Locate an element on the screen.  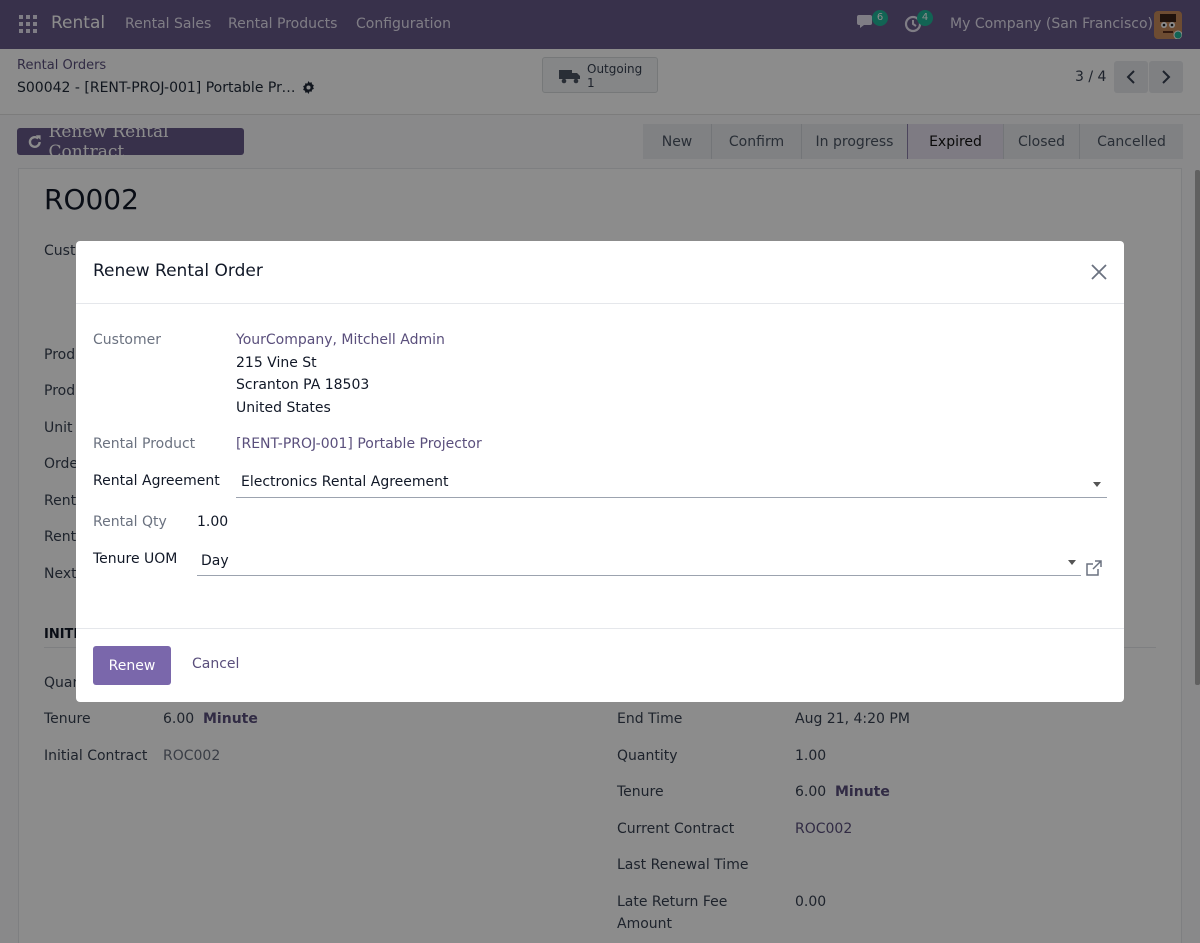
rental-product-label: Rental Product is located at coordinates (144, 444).